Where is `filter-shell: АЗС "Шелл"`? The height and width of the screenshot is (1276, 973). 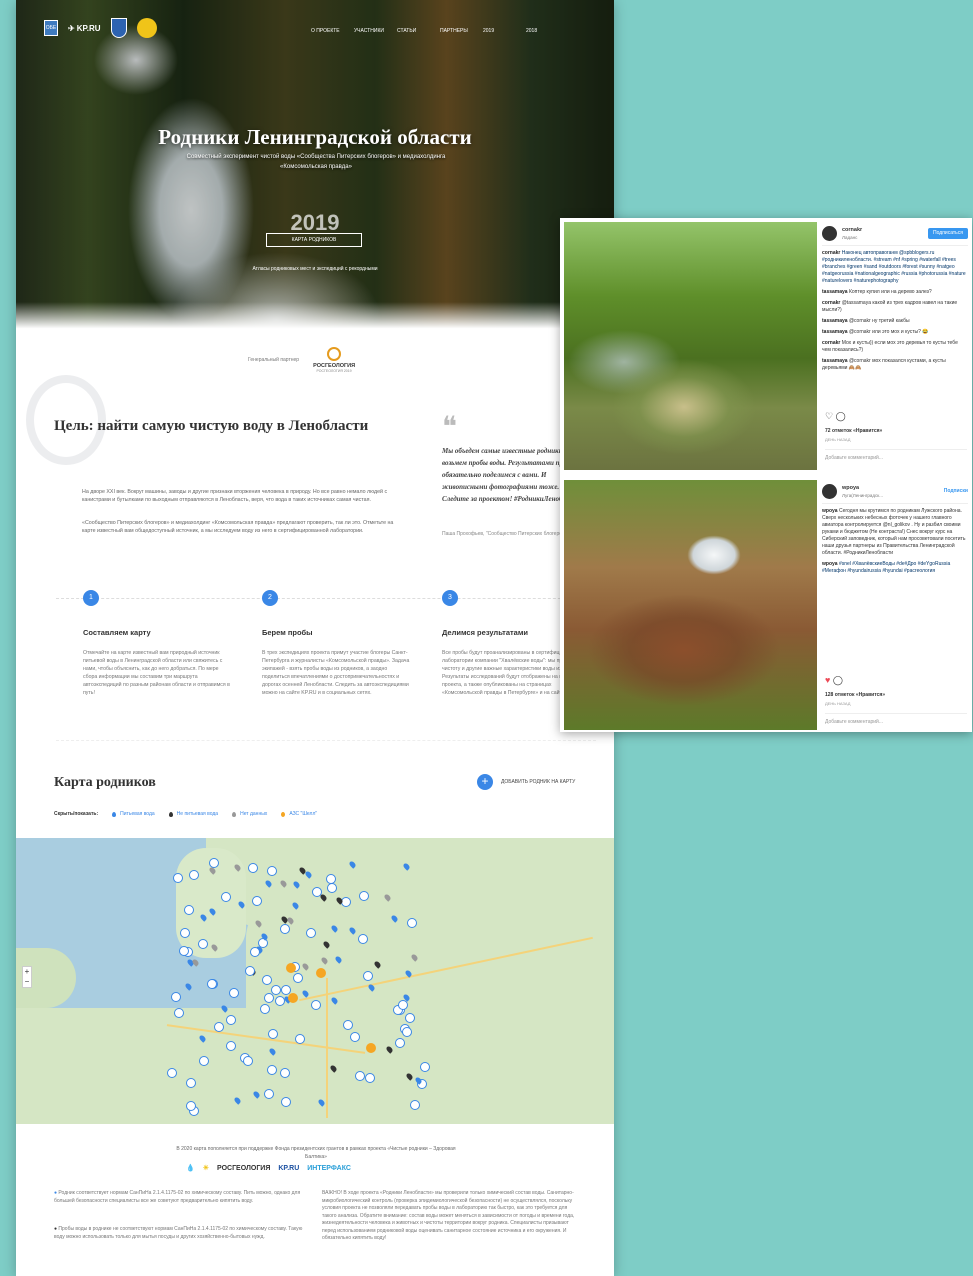
filter-shell: АЗС "Шелл" is located at coordinates (299, 814).